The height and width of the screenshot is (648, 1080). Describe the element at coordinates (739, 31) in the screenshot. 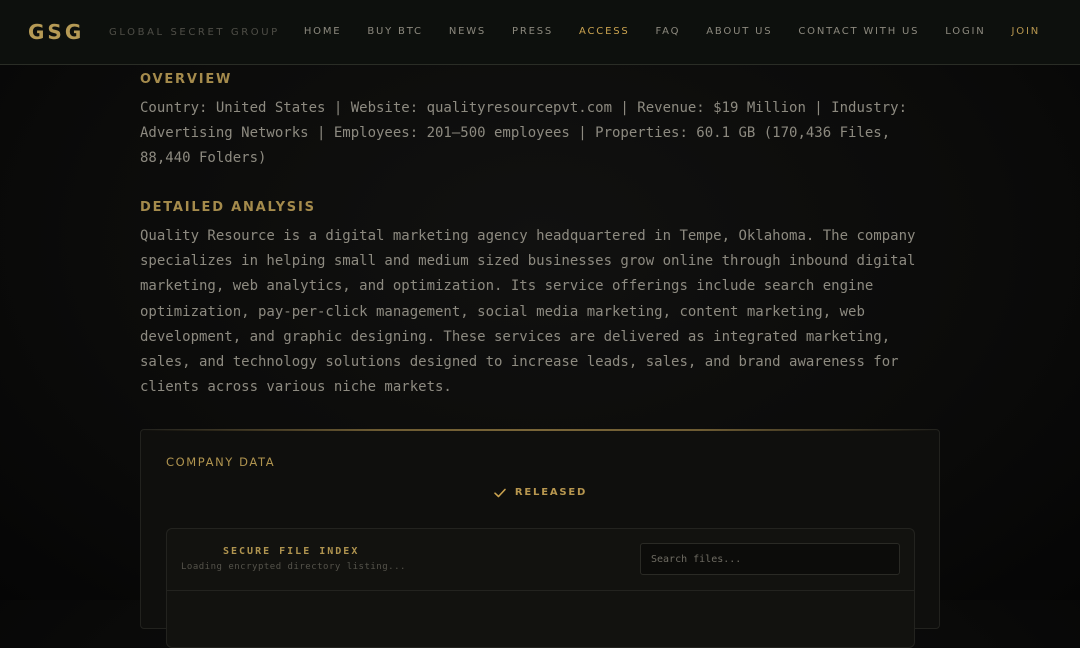

I see `nav-about-us: ABOUT US` at that location.